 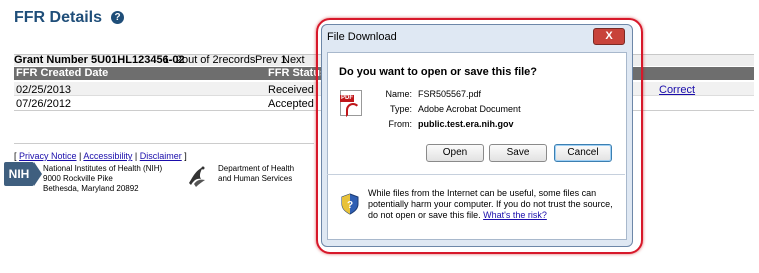 What do you see at coordinates (515, 215) in the screenshot?
I see `whats-the-risk-link: What's the risk?` at bounding box center [515, 215].